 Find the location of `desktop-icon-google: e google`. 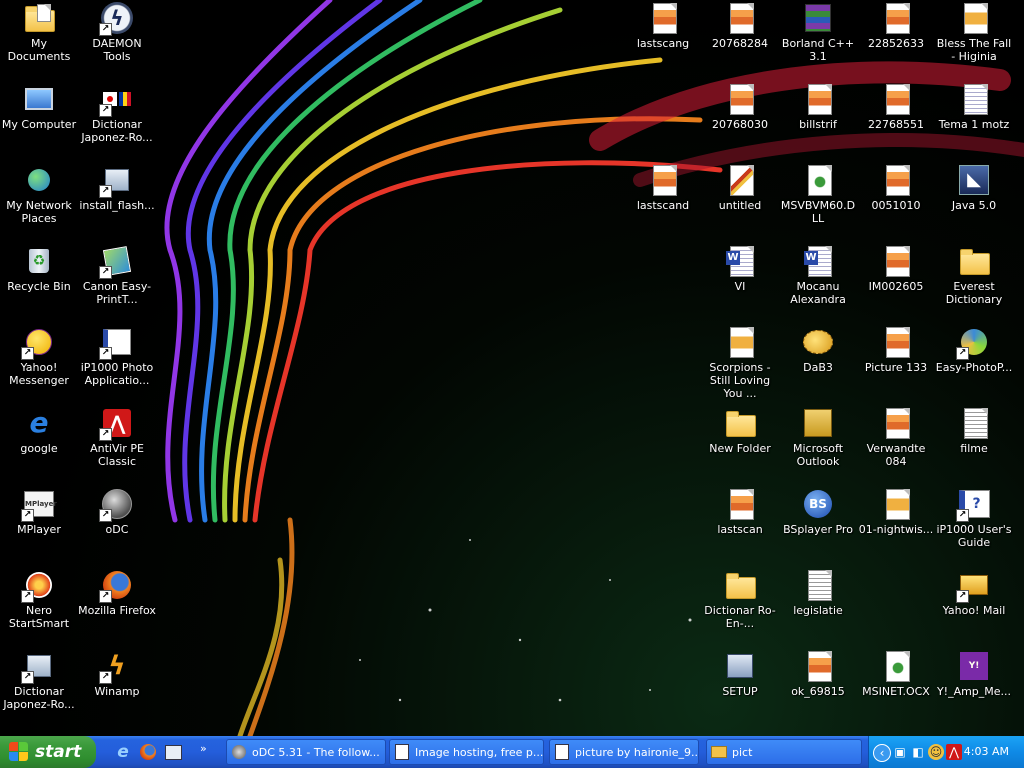

desktop-icon-google: e google is located at coordinates (39, 446).